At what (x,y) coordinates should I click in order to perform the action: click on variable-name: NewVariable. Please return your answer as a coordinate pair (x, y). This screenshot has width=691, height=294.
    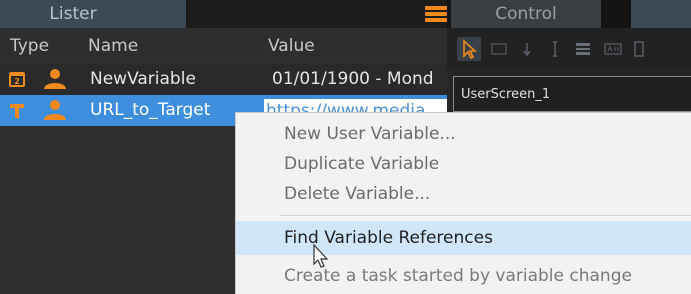
    Looking at the image, I should click on (143, 79).